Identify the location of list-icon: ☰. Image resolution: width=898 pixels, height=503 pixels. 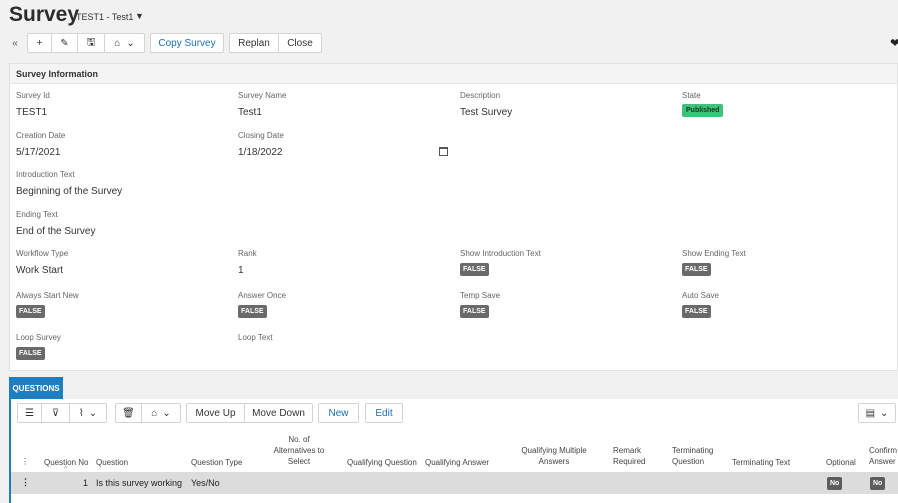
(29, 413).